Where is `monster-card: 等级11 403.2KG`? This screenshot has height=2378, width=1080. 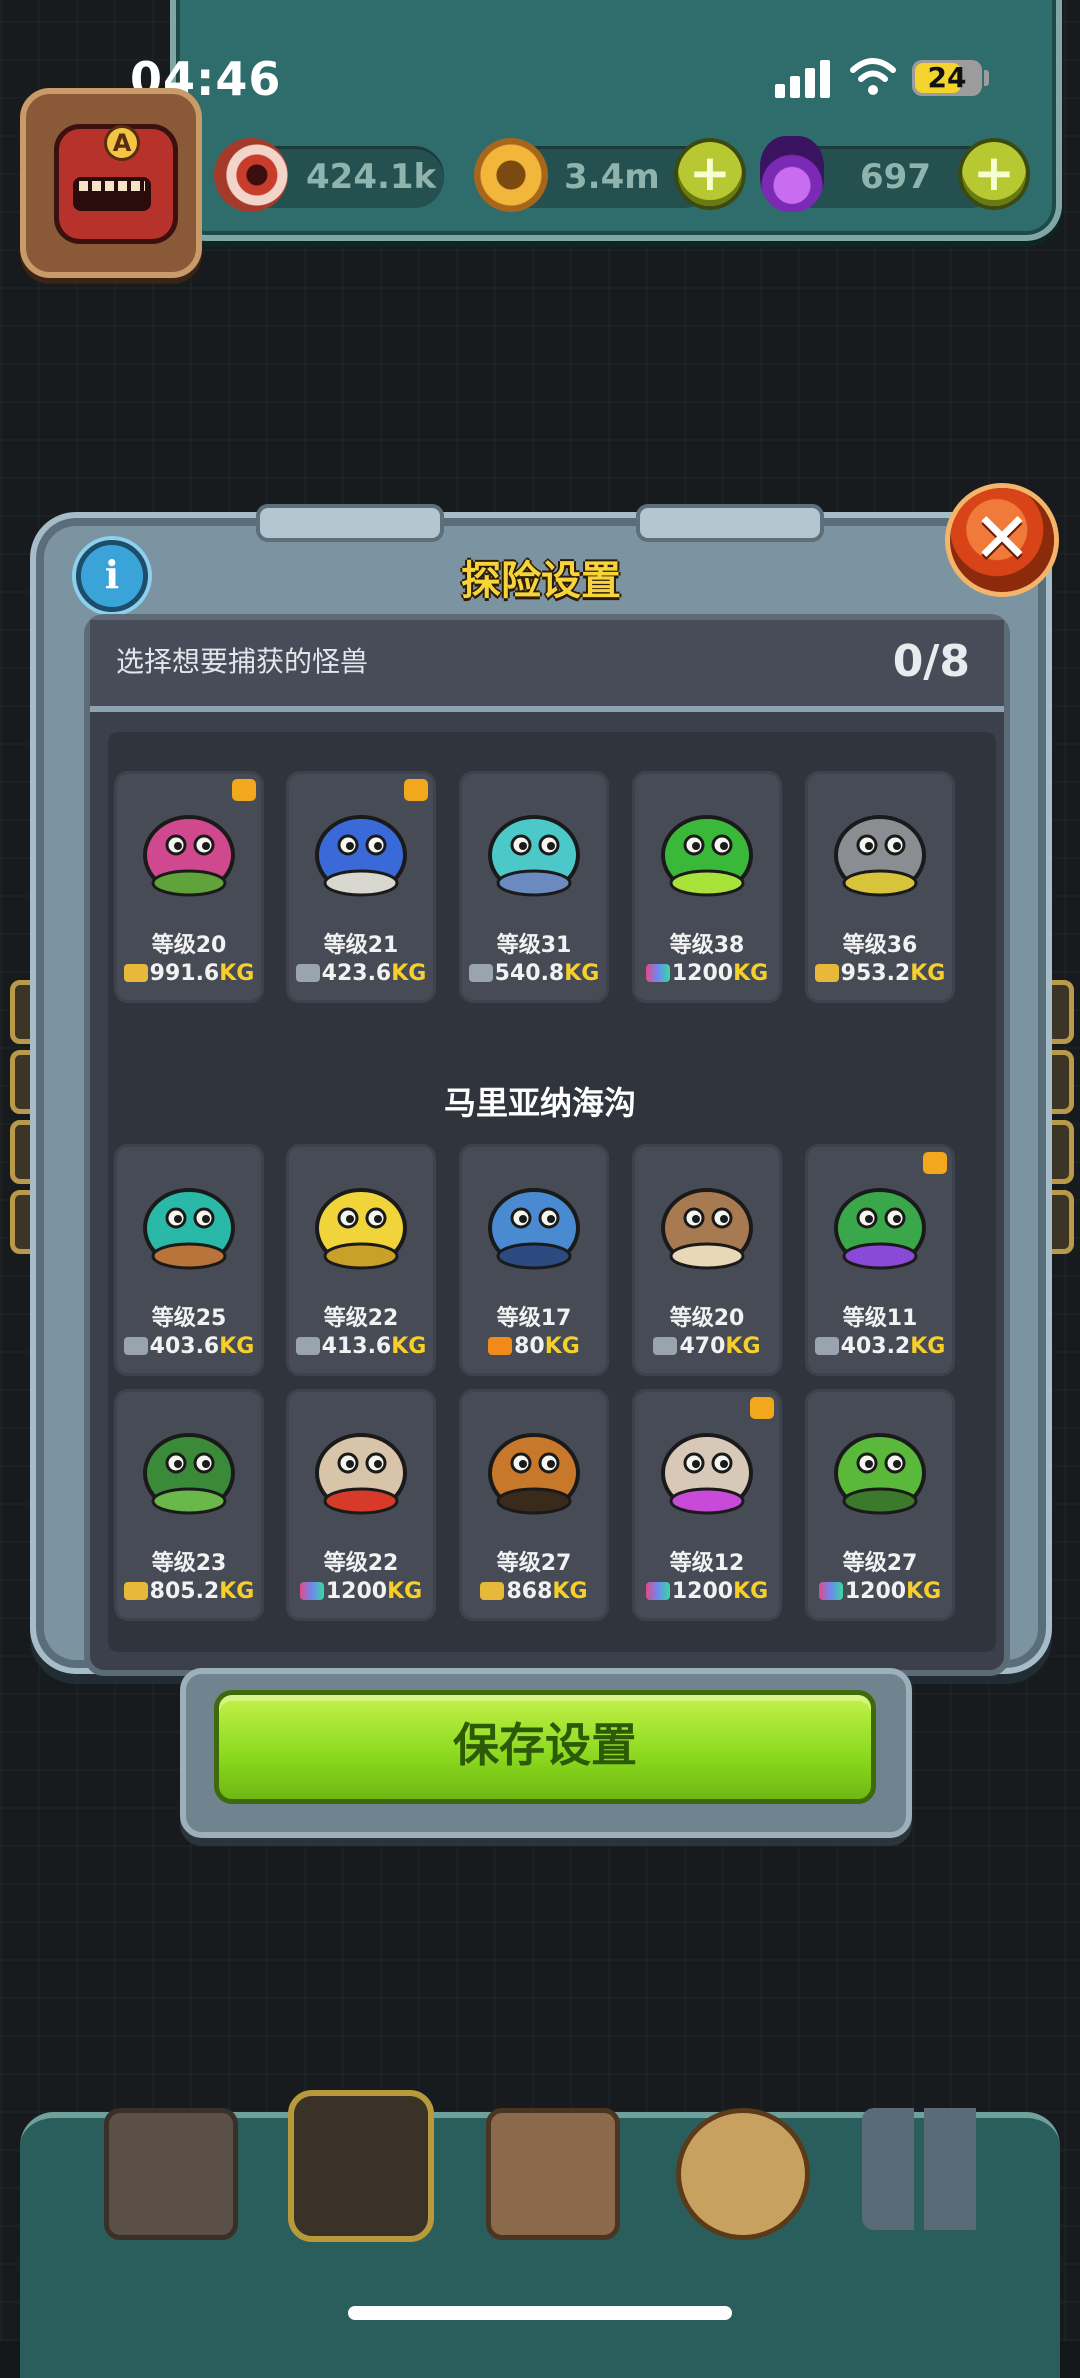 monster-card: 等级11 403.2KG is located at coordinates (880, 1260).